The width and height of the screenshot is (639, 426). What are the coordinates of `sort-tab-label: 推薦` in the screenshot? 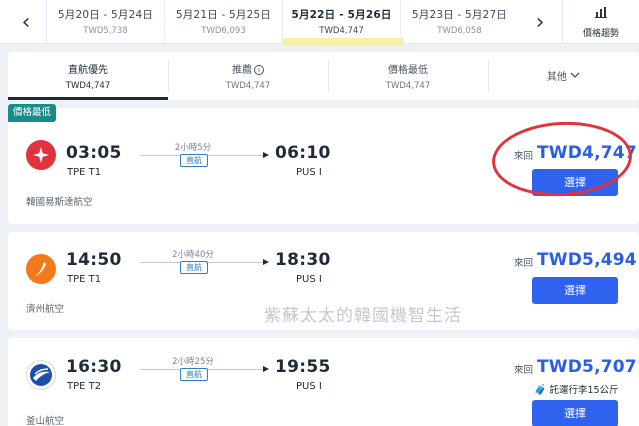 It's located at (242, 70).